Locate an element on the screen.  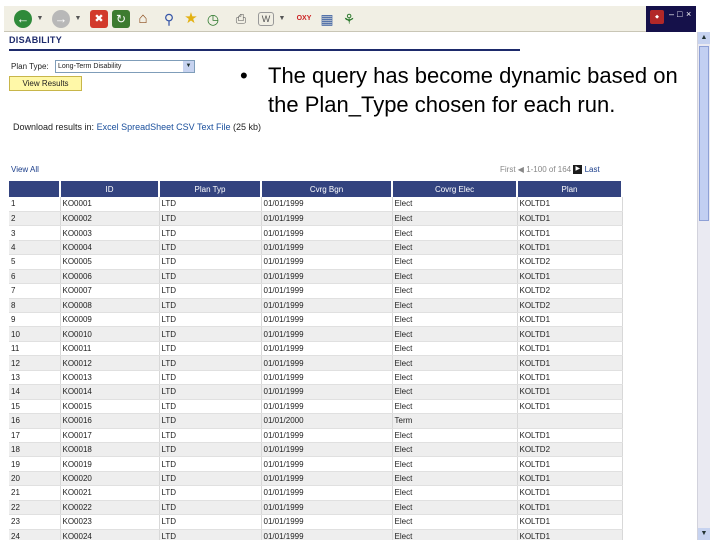
column-header: Plan Typ is located at coordinates (210, 189).